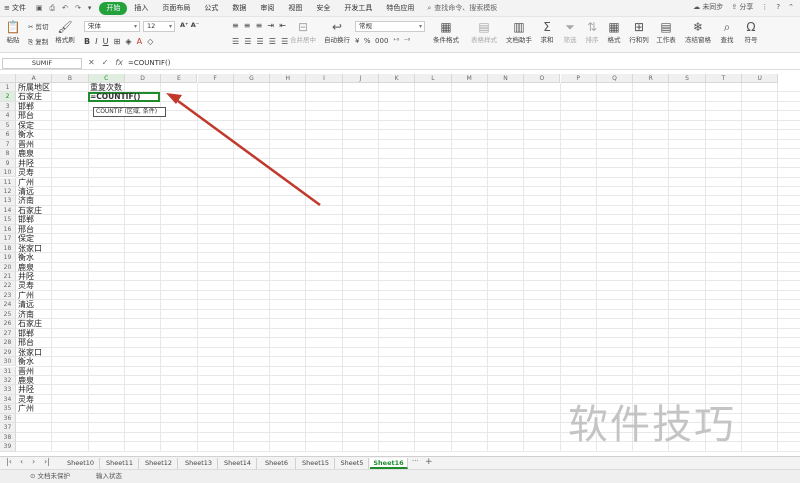 This screenshot has height=483, width=800. What do you see at coordinates (316, 463) in the screenshot?
I see `sheet-tab: Sheet15` at bounding box center [316, 463].